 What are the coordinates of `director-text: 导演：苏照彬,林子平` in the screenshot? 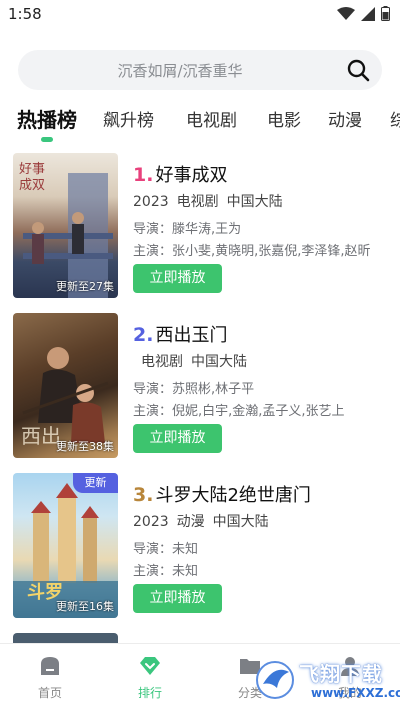 It's located at (194, 389).